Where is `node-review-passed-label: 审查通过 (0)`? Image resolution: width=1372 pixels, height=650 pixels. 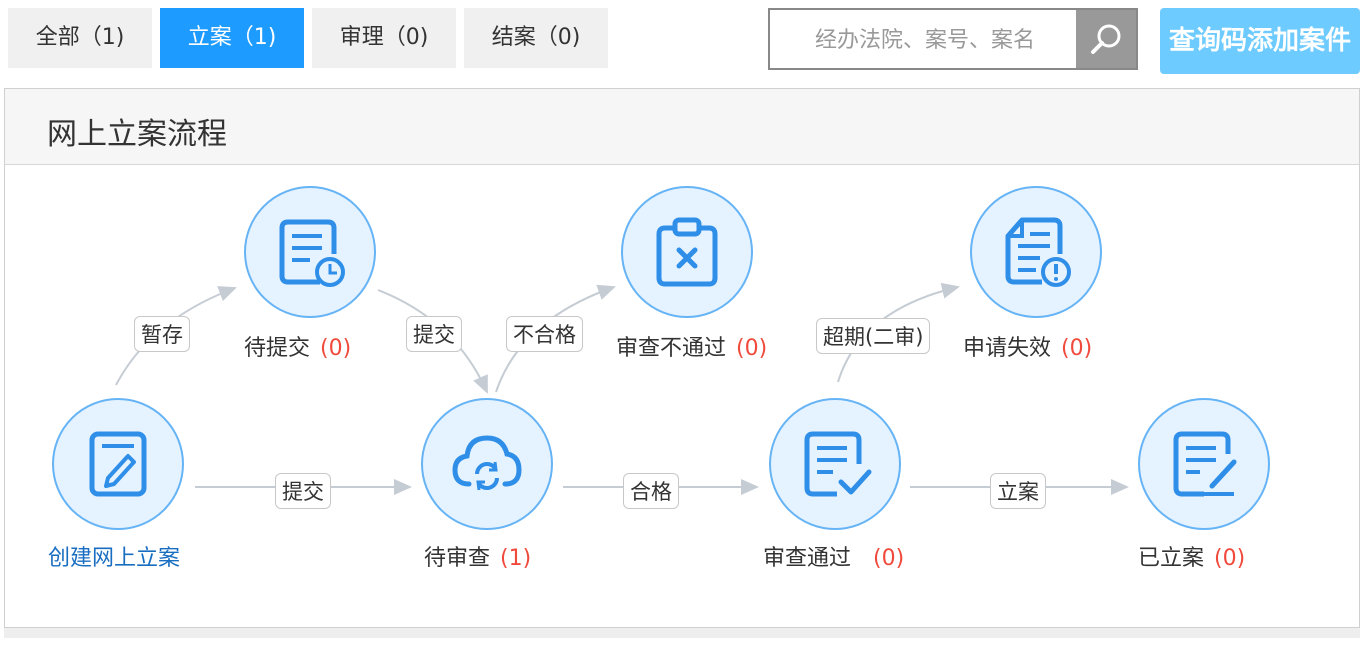
node-review-passed-label: 审查通过 (0) is located at coordinates (833, 556).